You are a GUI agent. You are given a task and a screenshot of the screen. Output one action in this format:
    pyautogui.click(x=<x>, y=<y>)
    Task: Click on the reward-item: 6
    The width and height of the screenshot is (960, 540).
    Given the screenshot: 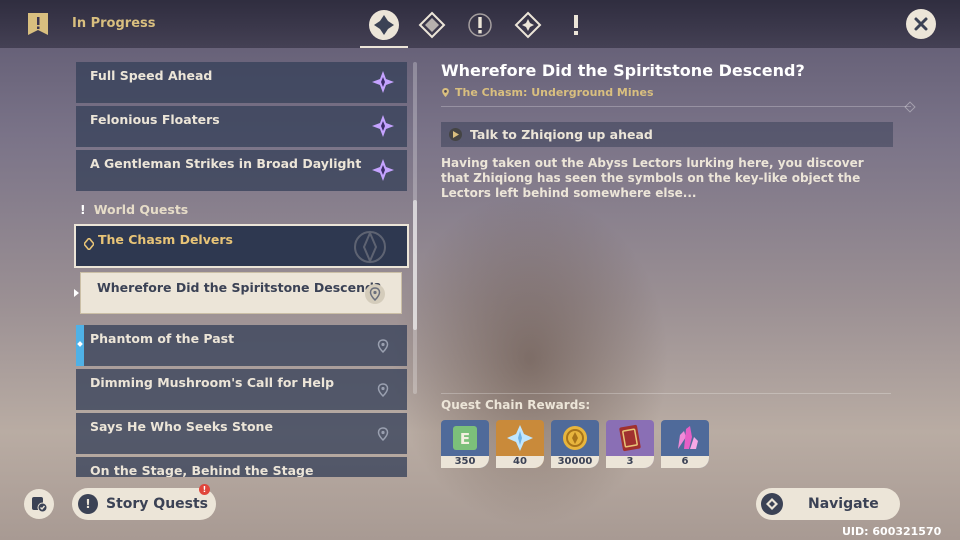 What is the action you would take?
    pyautogui.click(x=685, y=444)
    